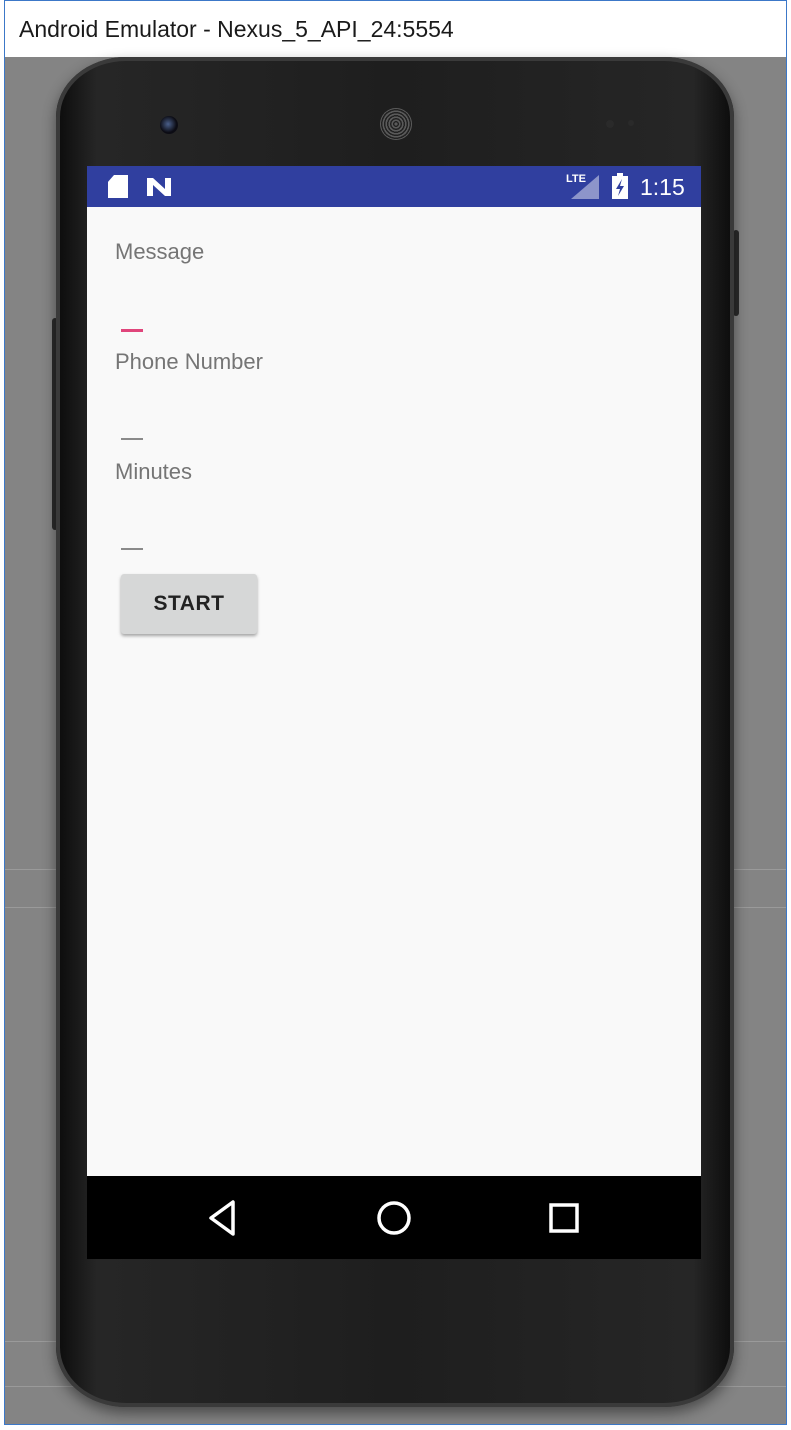 The image size is (791, 1430). I want to click on start-button: START, so click(189, 604).